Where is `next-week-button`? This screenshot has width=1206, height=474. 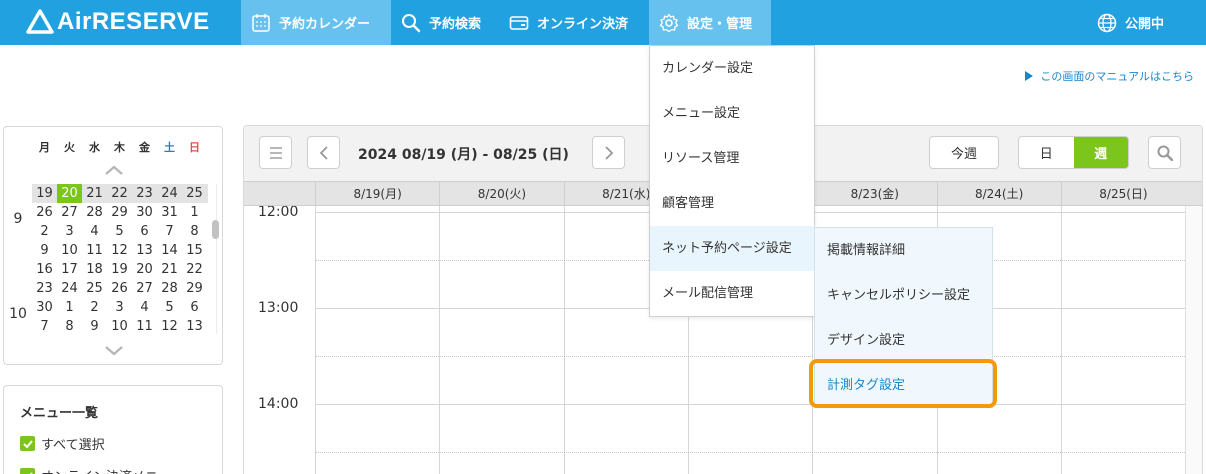
next-week-button is located at coordinates (608, 152).